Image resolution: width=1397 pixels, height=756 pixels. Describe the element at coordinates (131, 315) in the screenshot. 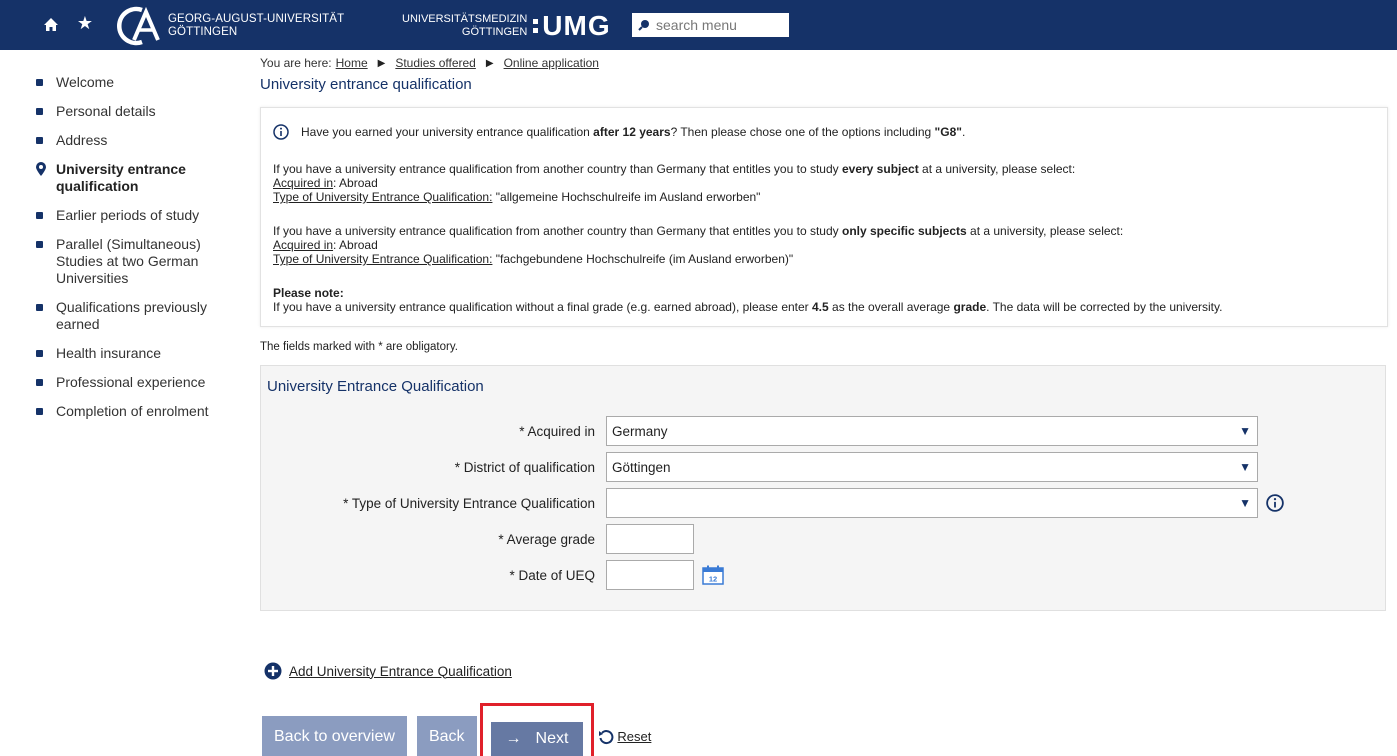

I see `sidebar-item-label: Qualifications previously earned` at that location.